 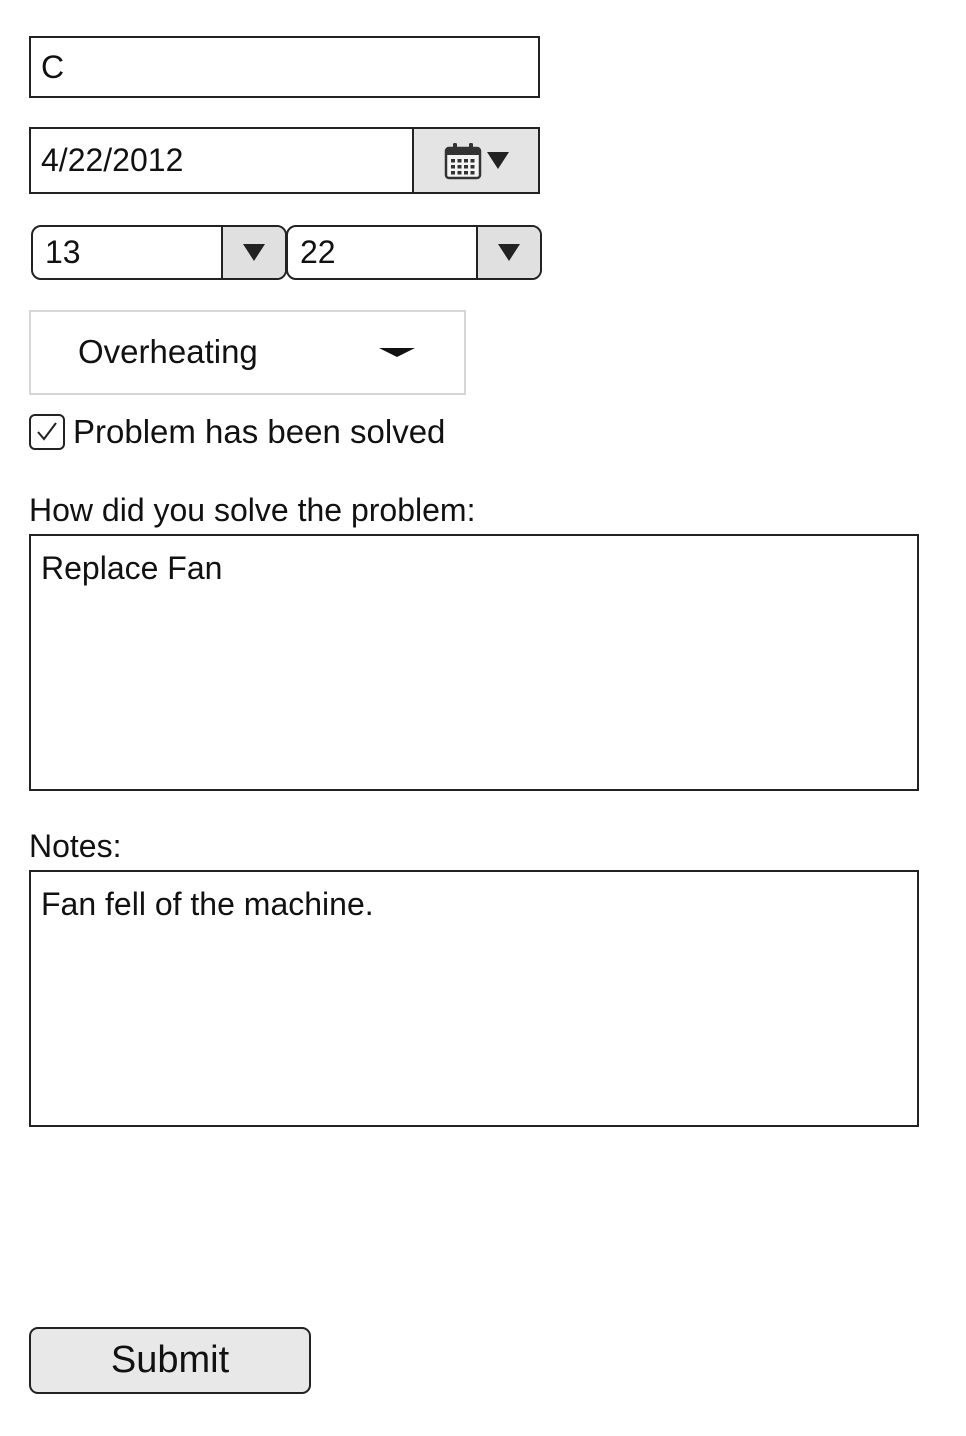 What do you see at coordinates (127, 252) in the screenshot?
I see `hour-value: 13` at bounding box center [127, 252].